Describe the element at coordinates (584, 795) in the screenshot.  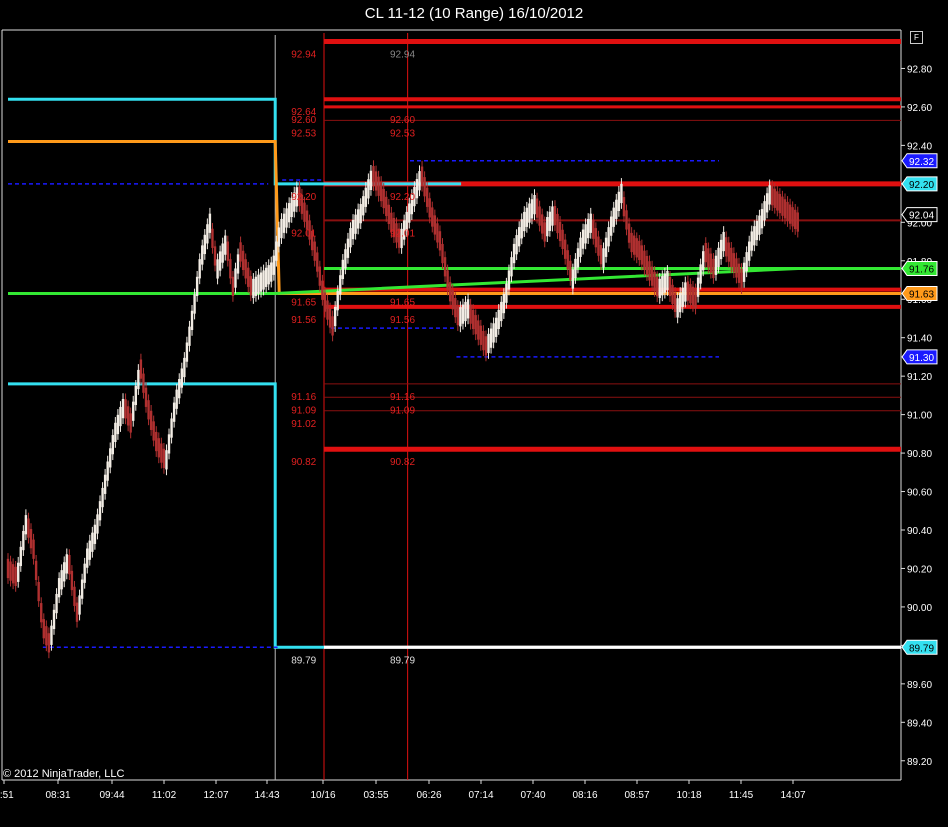
I see `x-tick-label-11: 08:16` at that location.